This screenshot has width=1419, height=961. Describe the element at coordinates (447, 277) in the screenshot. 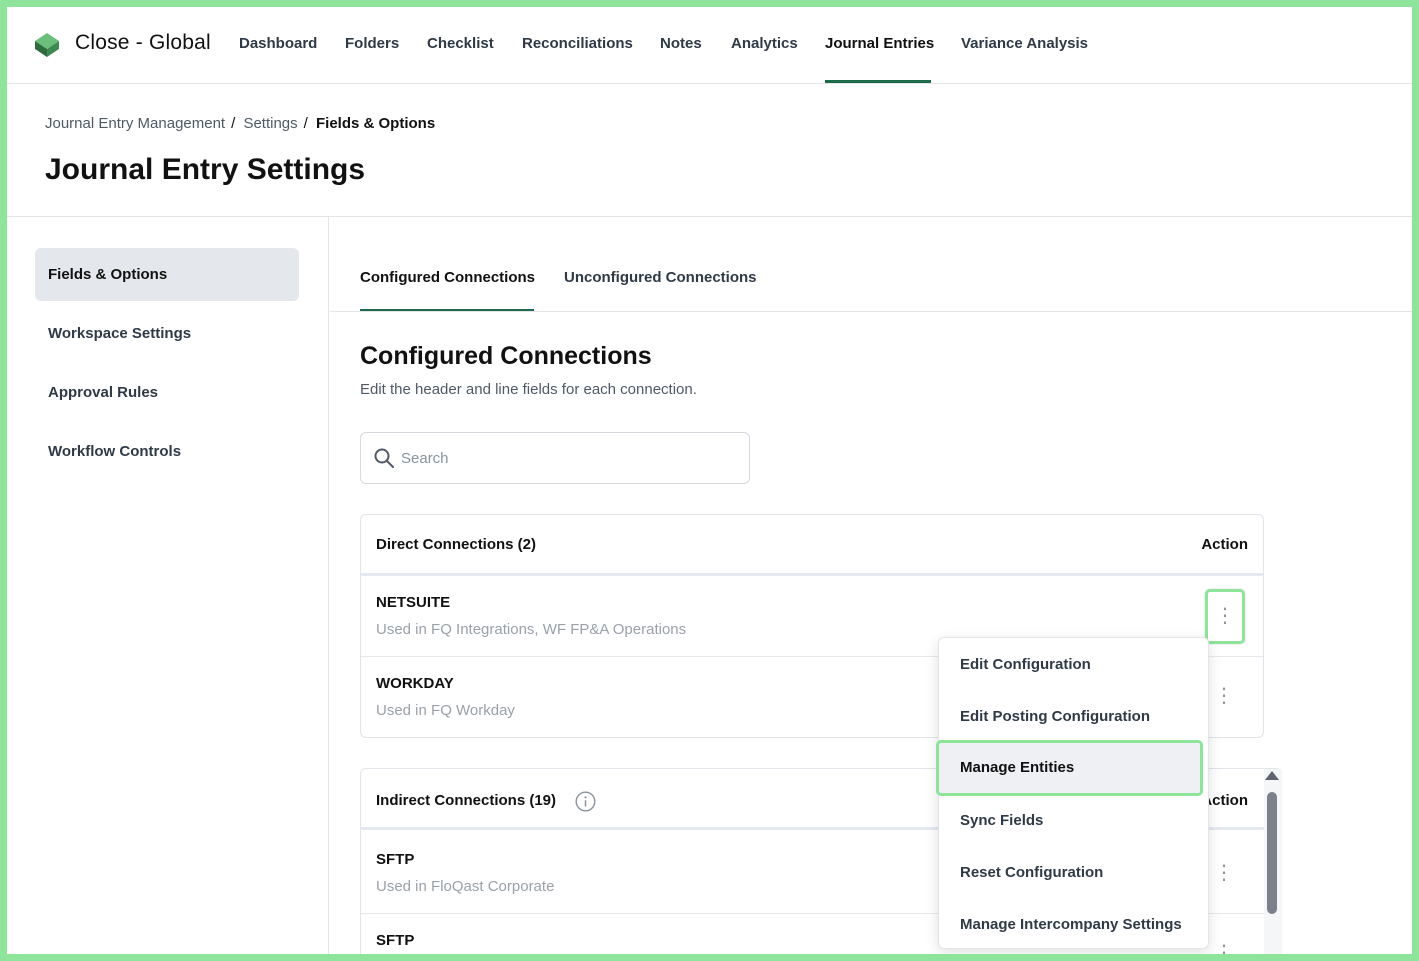

I see `tab-configured-connections: Configured Connections` at that location.